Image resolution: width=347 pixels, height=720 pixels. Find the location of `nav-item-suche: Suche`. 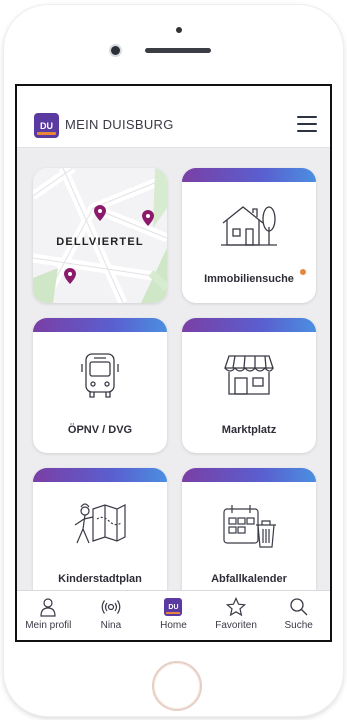

nav-item-suche: Suche is located at coordinates (298, 615).